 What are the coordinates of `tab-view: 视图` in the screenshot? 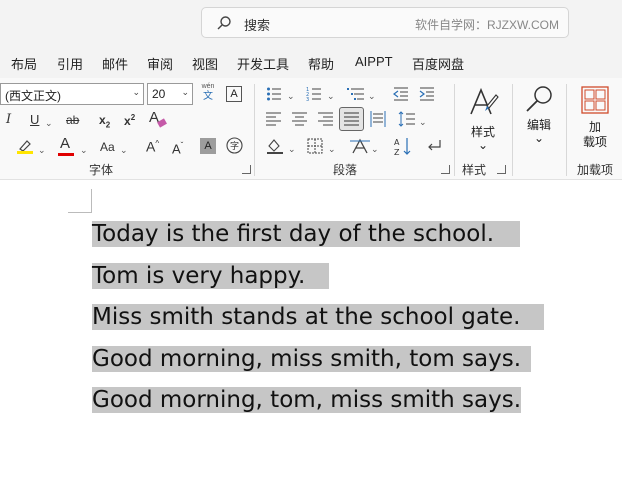 It's located at (205, 63).